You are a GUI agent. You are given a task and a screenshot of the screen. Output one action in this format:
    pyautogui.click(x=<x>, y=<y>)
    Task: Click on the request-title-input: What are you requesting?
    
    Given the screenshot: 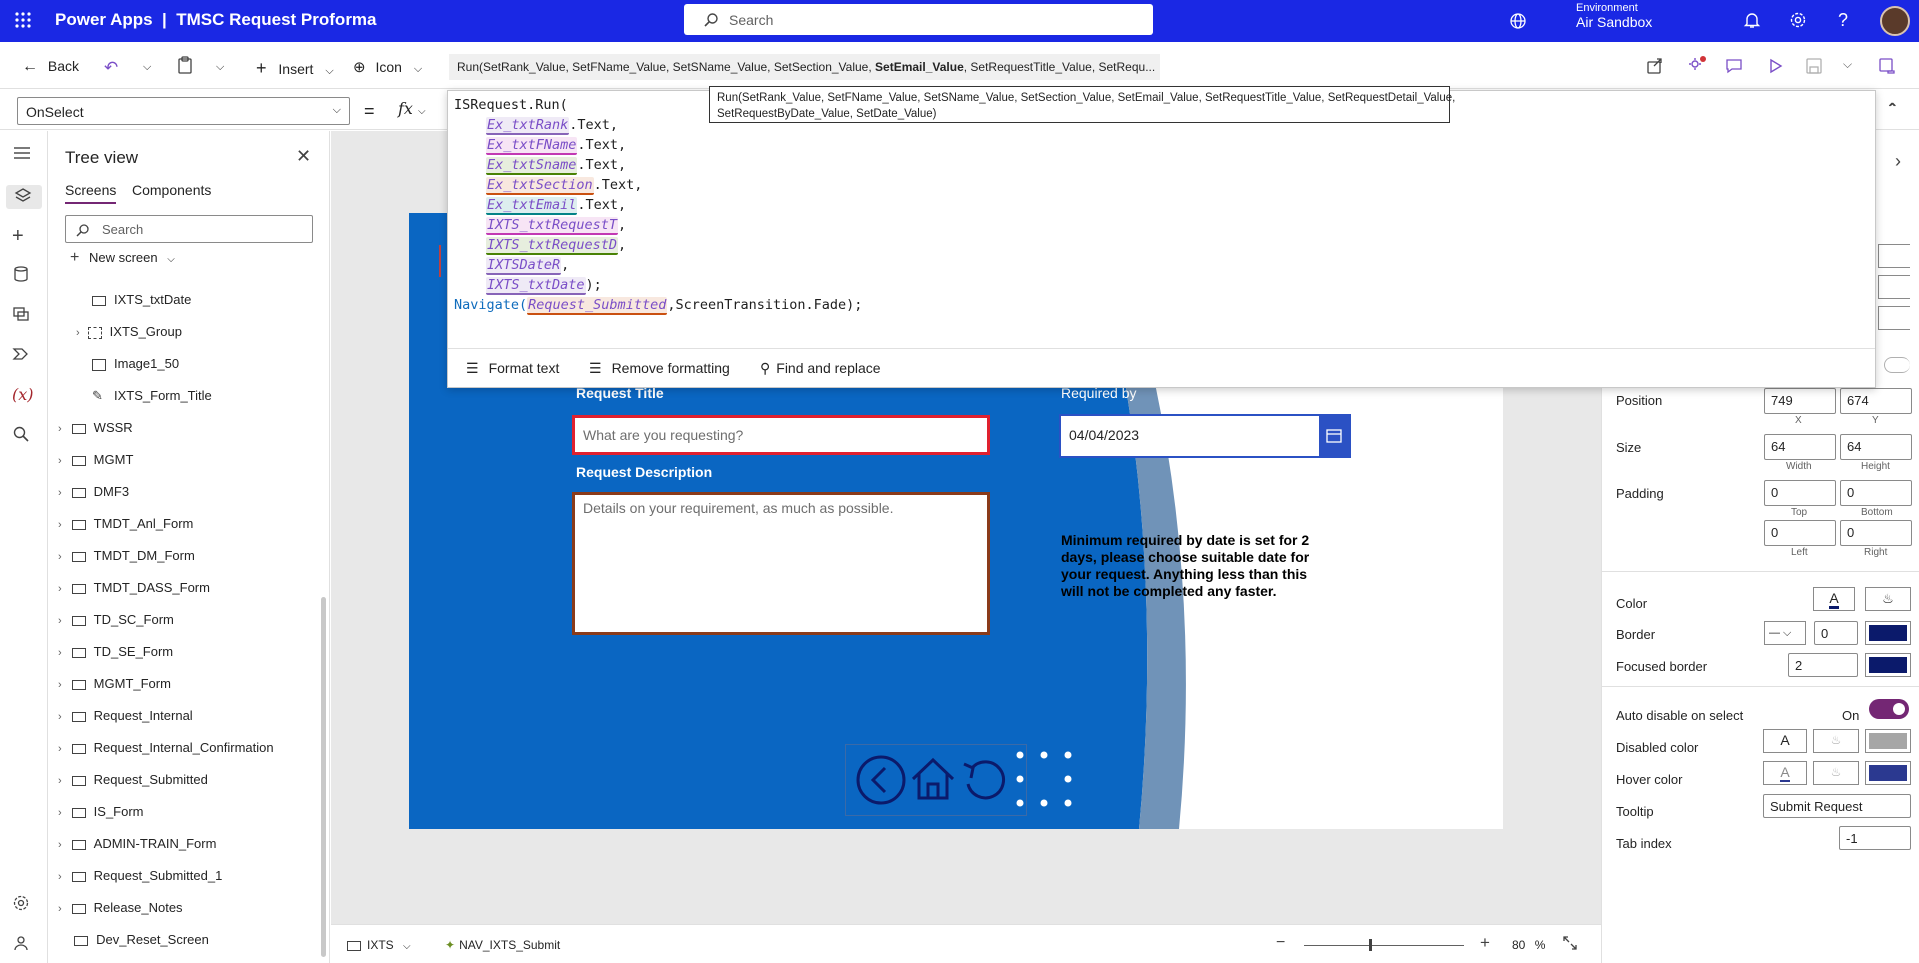 What is the action you would take?
    pyautogui.click(x=781, y=435)
    